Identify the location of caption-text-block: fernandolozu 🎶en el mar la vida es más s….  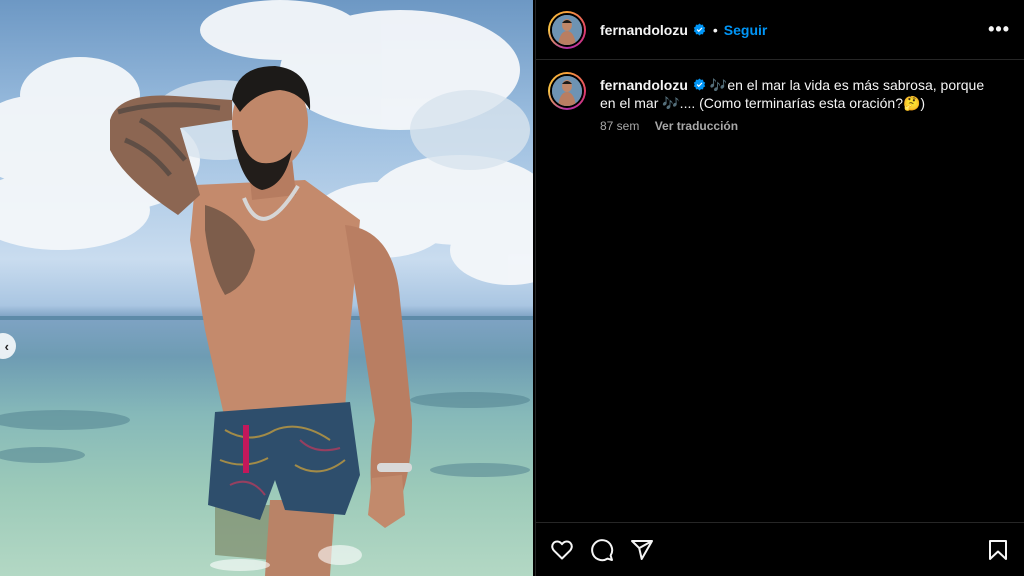
(800, 94).